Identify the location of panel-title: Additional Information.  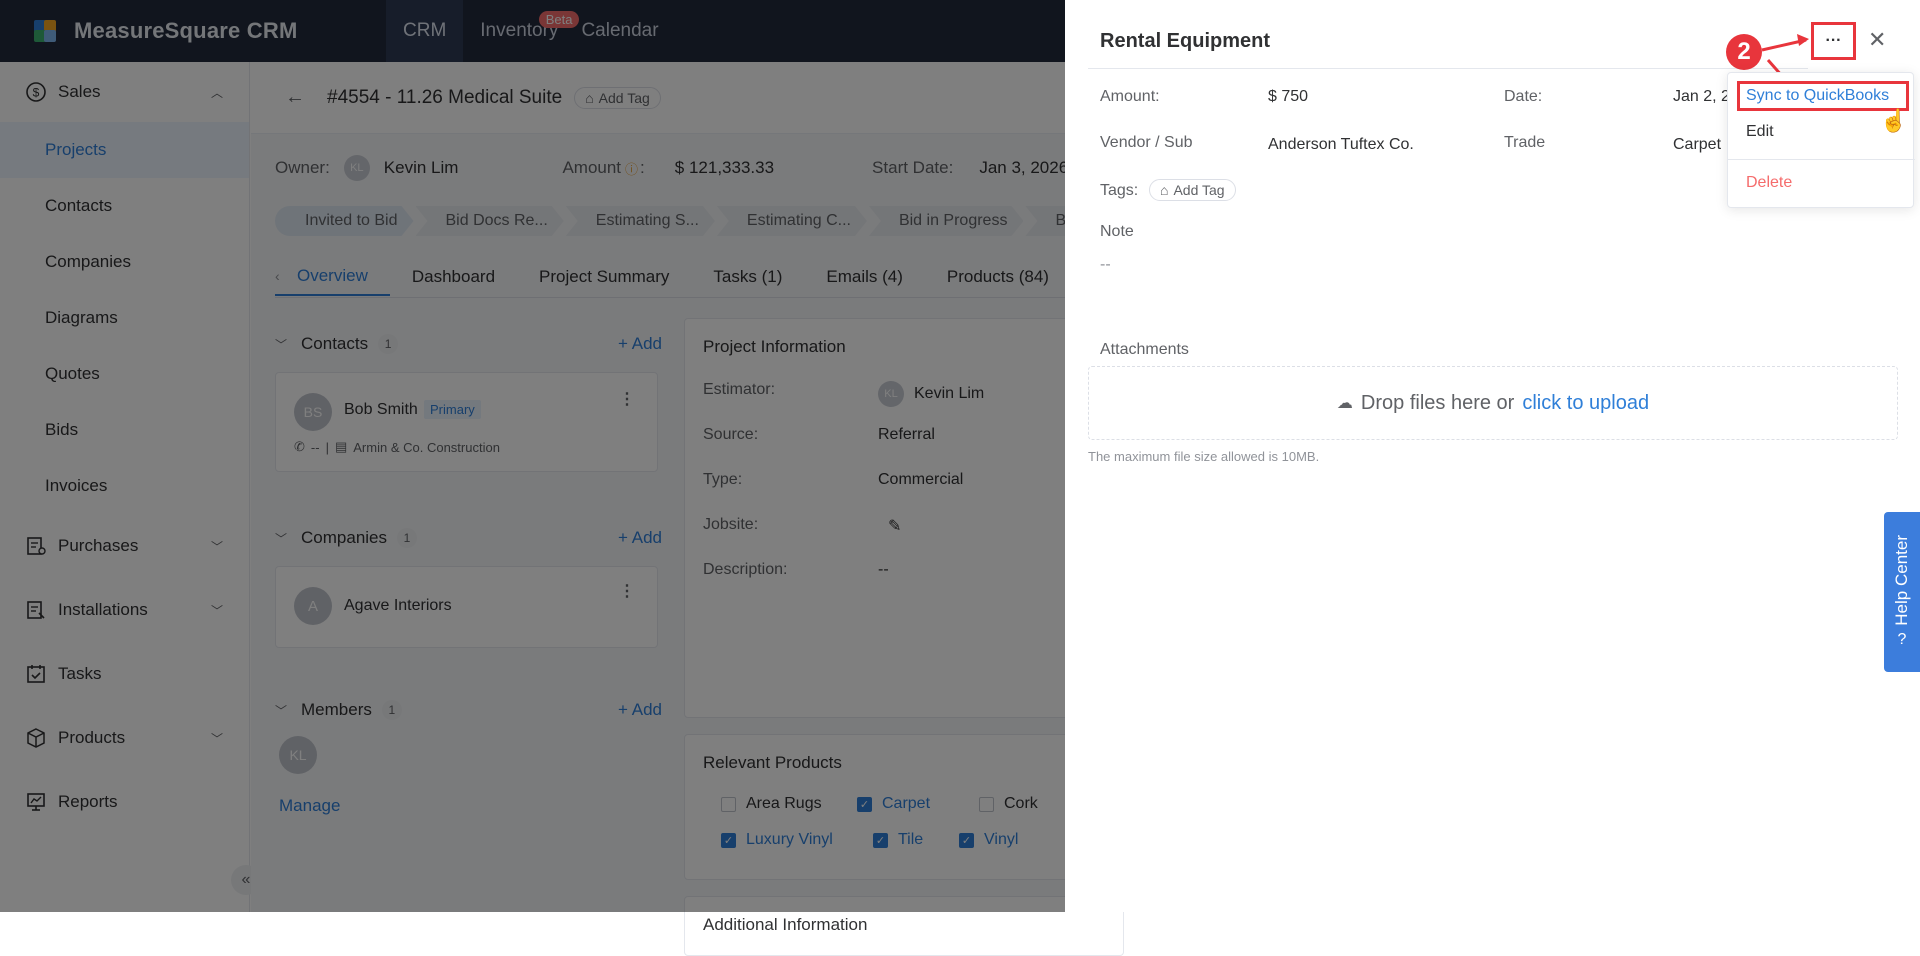
(785, 924).